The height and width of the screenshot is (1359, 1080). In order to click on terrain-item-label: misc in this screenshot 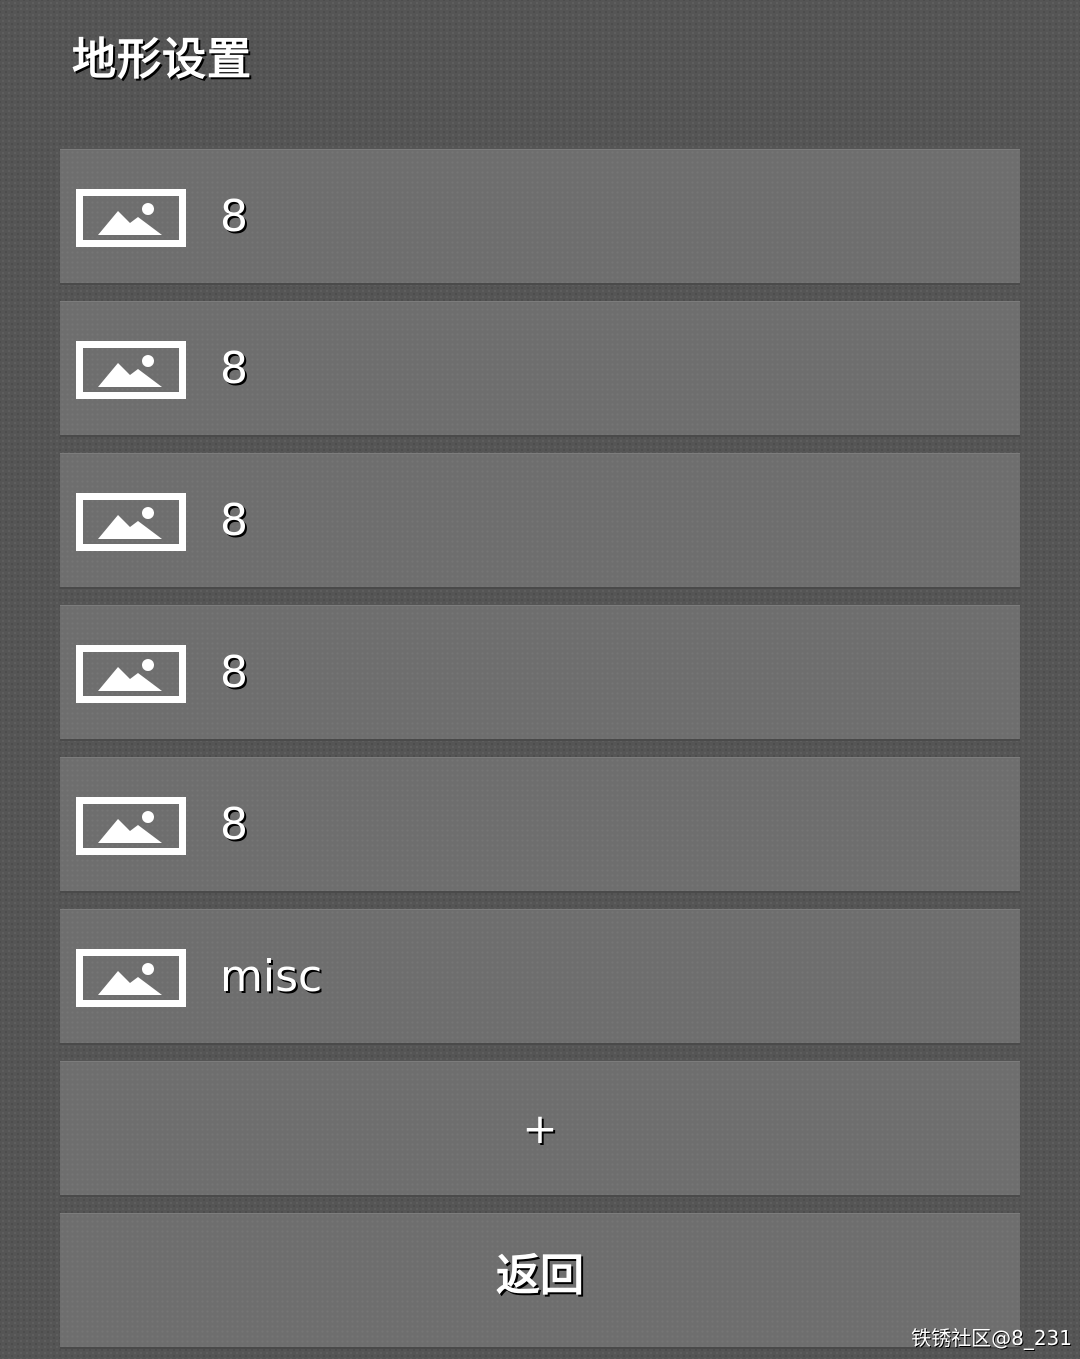, I will do `click(271, 976)`.